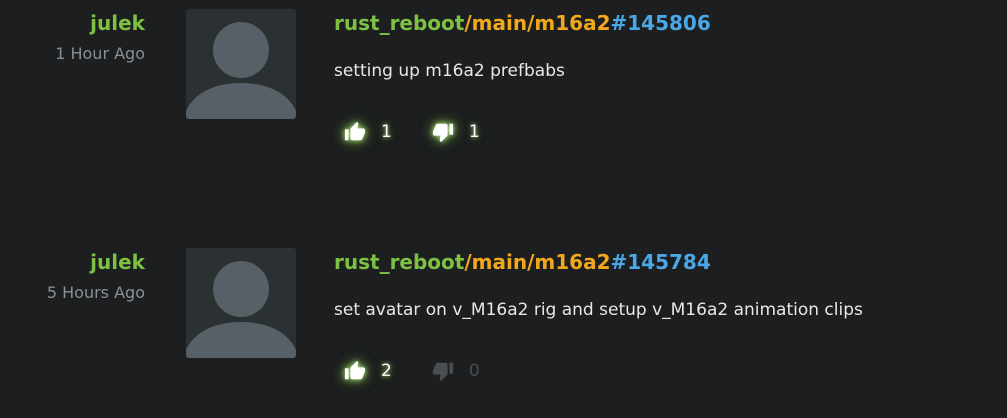 Image resolution: width=1007 pixels, height=418 pixels. Describe the element at coordinates (412, 371) in the screenshot. I see `vote-bar: 2 0` at that location.